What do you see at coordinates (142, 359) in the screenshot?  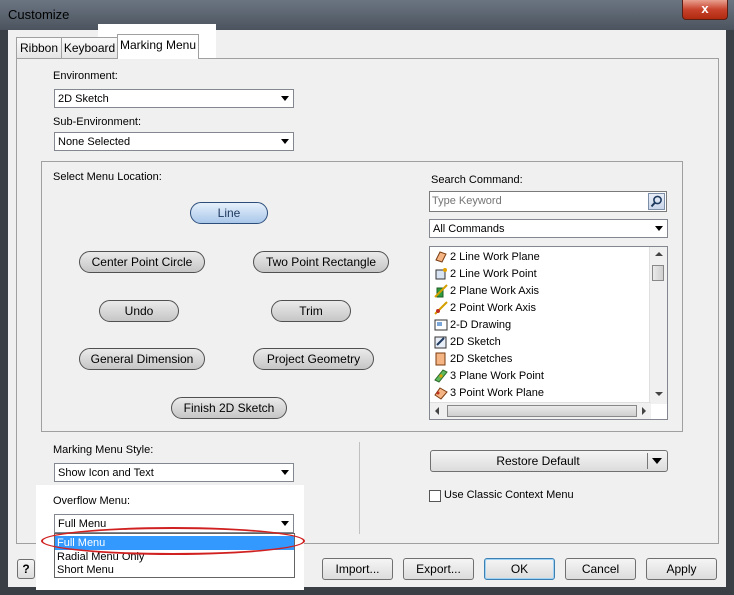 I see `menu-slot-general-dimension: General Dimension` at bounding box center [142, 359].